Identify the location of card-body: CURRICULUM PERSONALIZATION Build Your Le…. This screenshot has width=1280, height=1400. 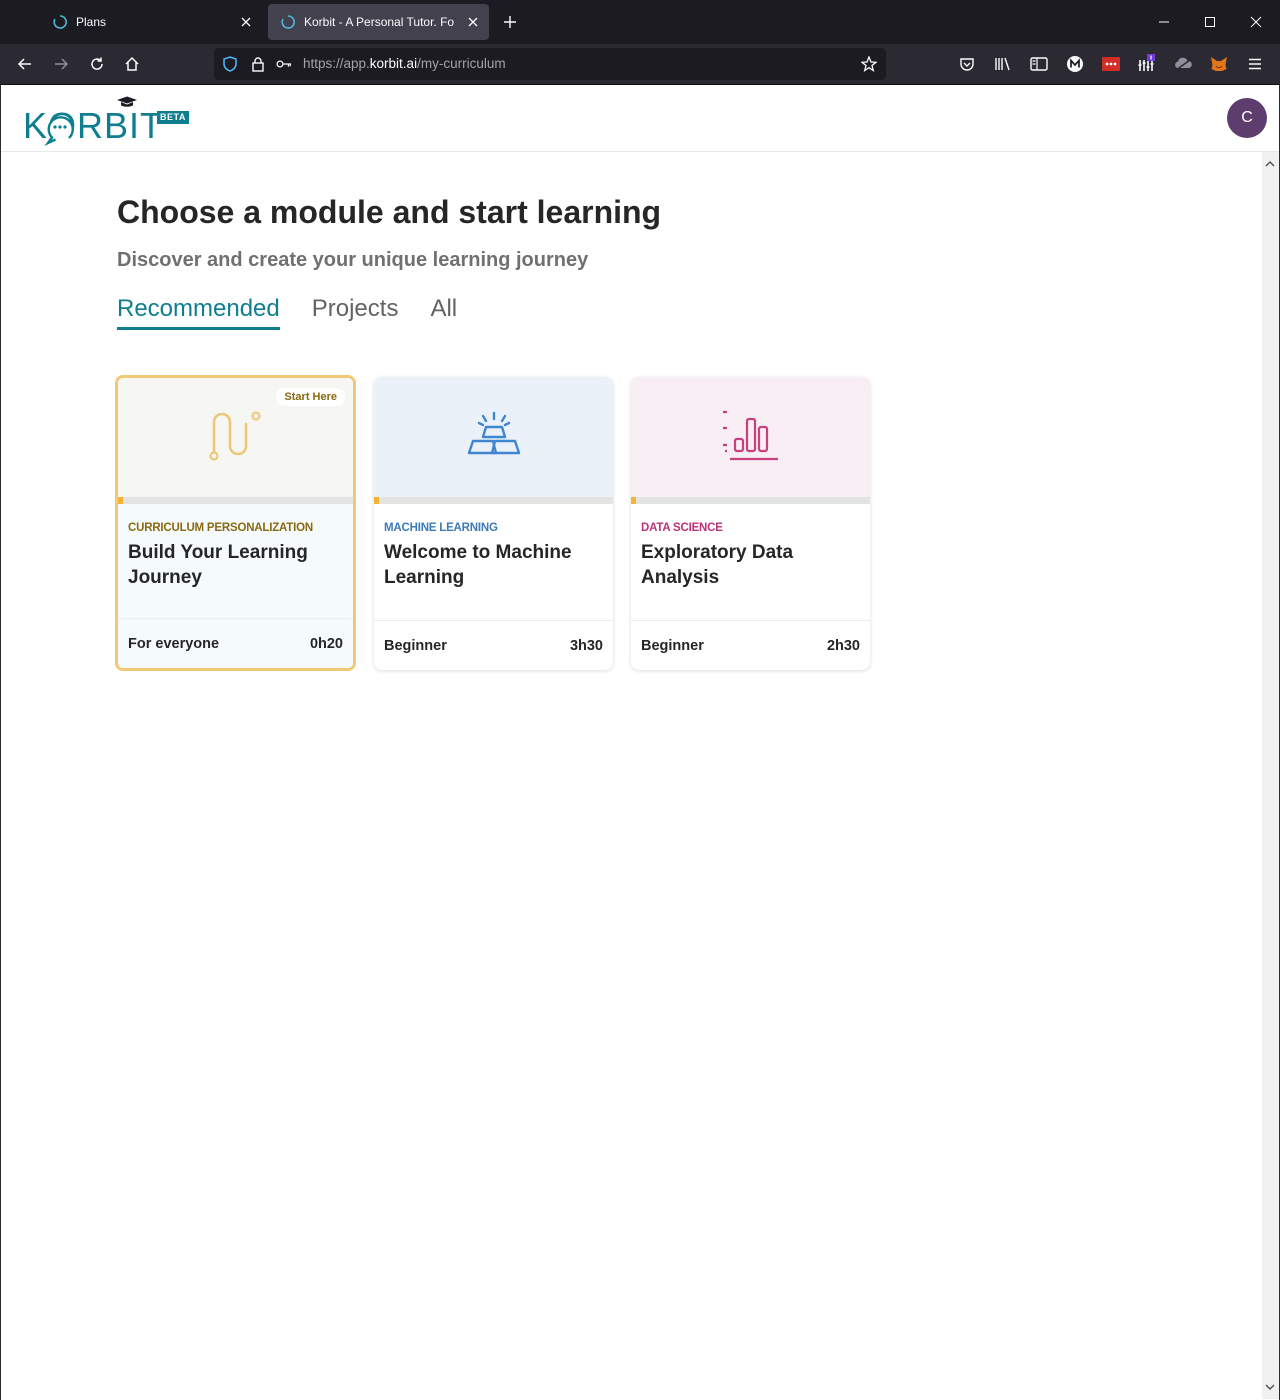
(235, 561).